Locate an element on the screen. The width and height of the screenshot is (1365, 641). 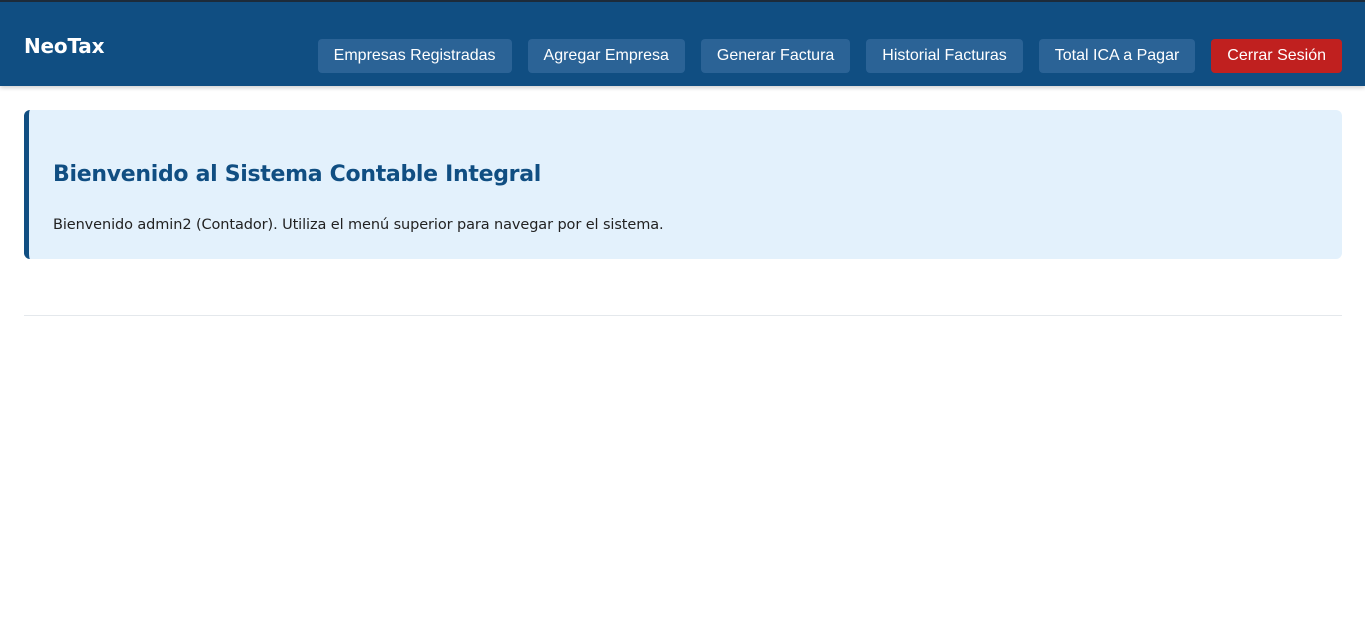
brand-logo: NeoTax is located at coordinates (64, 46).